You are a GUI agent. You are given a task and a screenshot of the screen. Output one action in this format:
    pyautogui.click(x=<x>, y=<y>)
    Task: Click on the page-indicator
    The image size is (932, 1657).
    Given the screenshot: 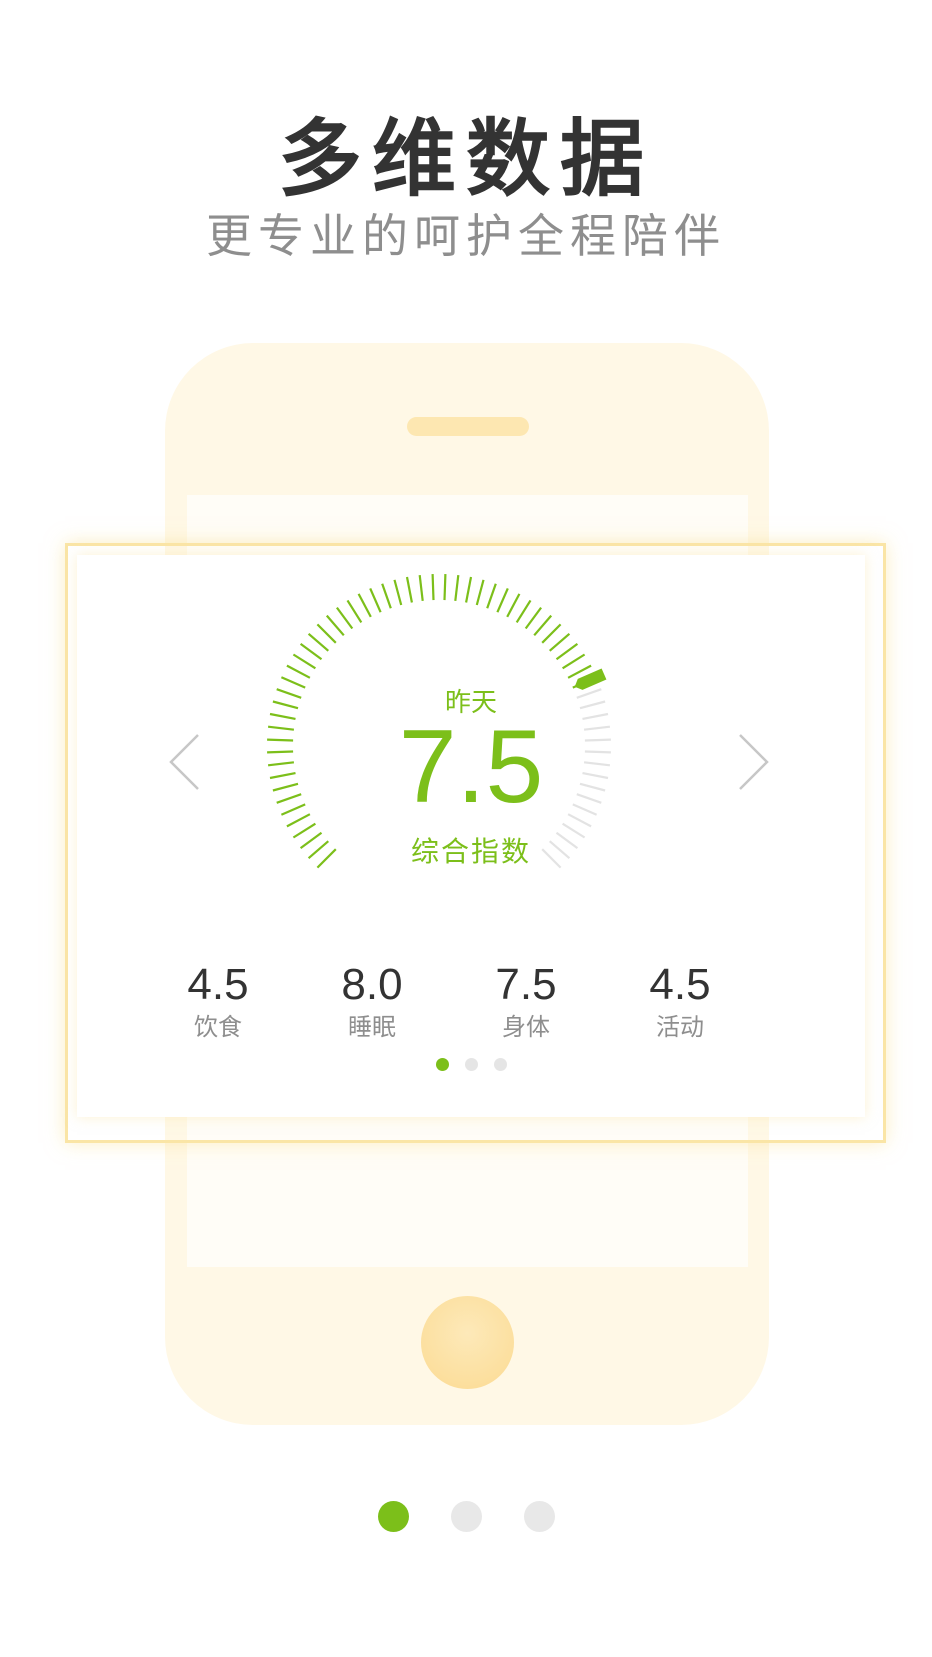 What is the action you would take?
    pyautogui.click(x=466, y=1516)
    